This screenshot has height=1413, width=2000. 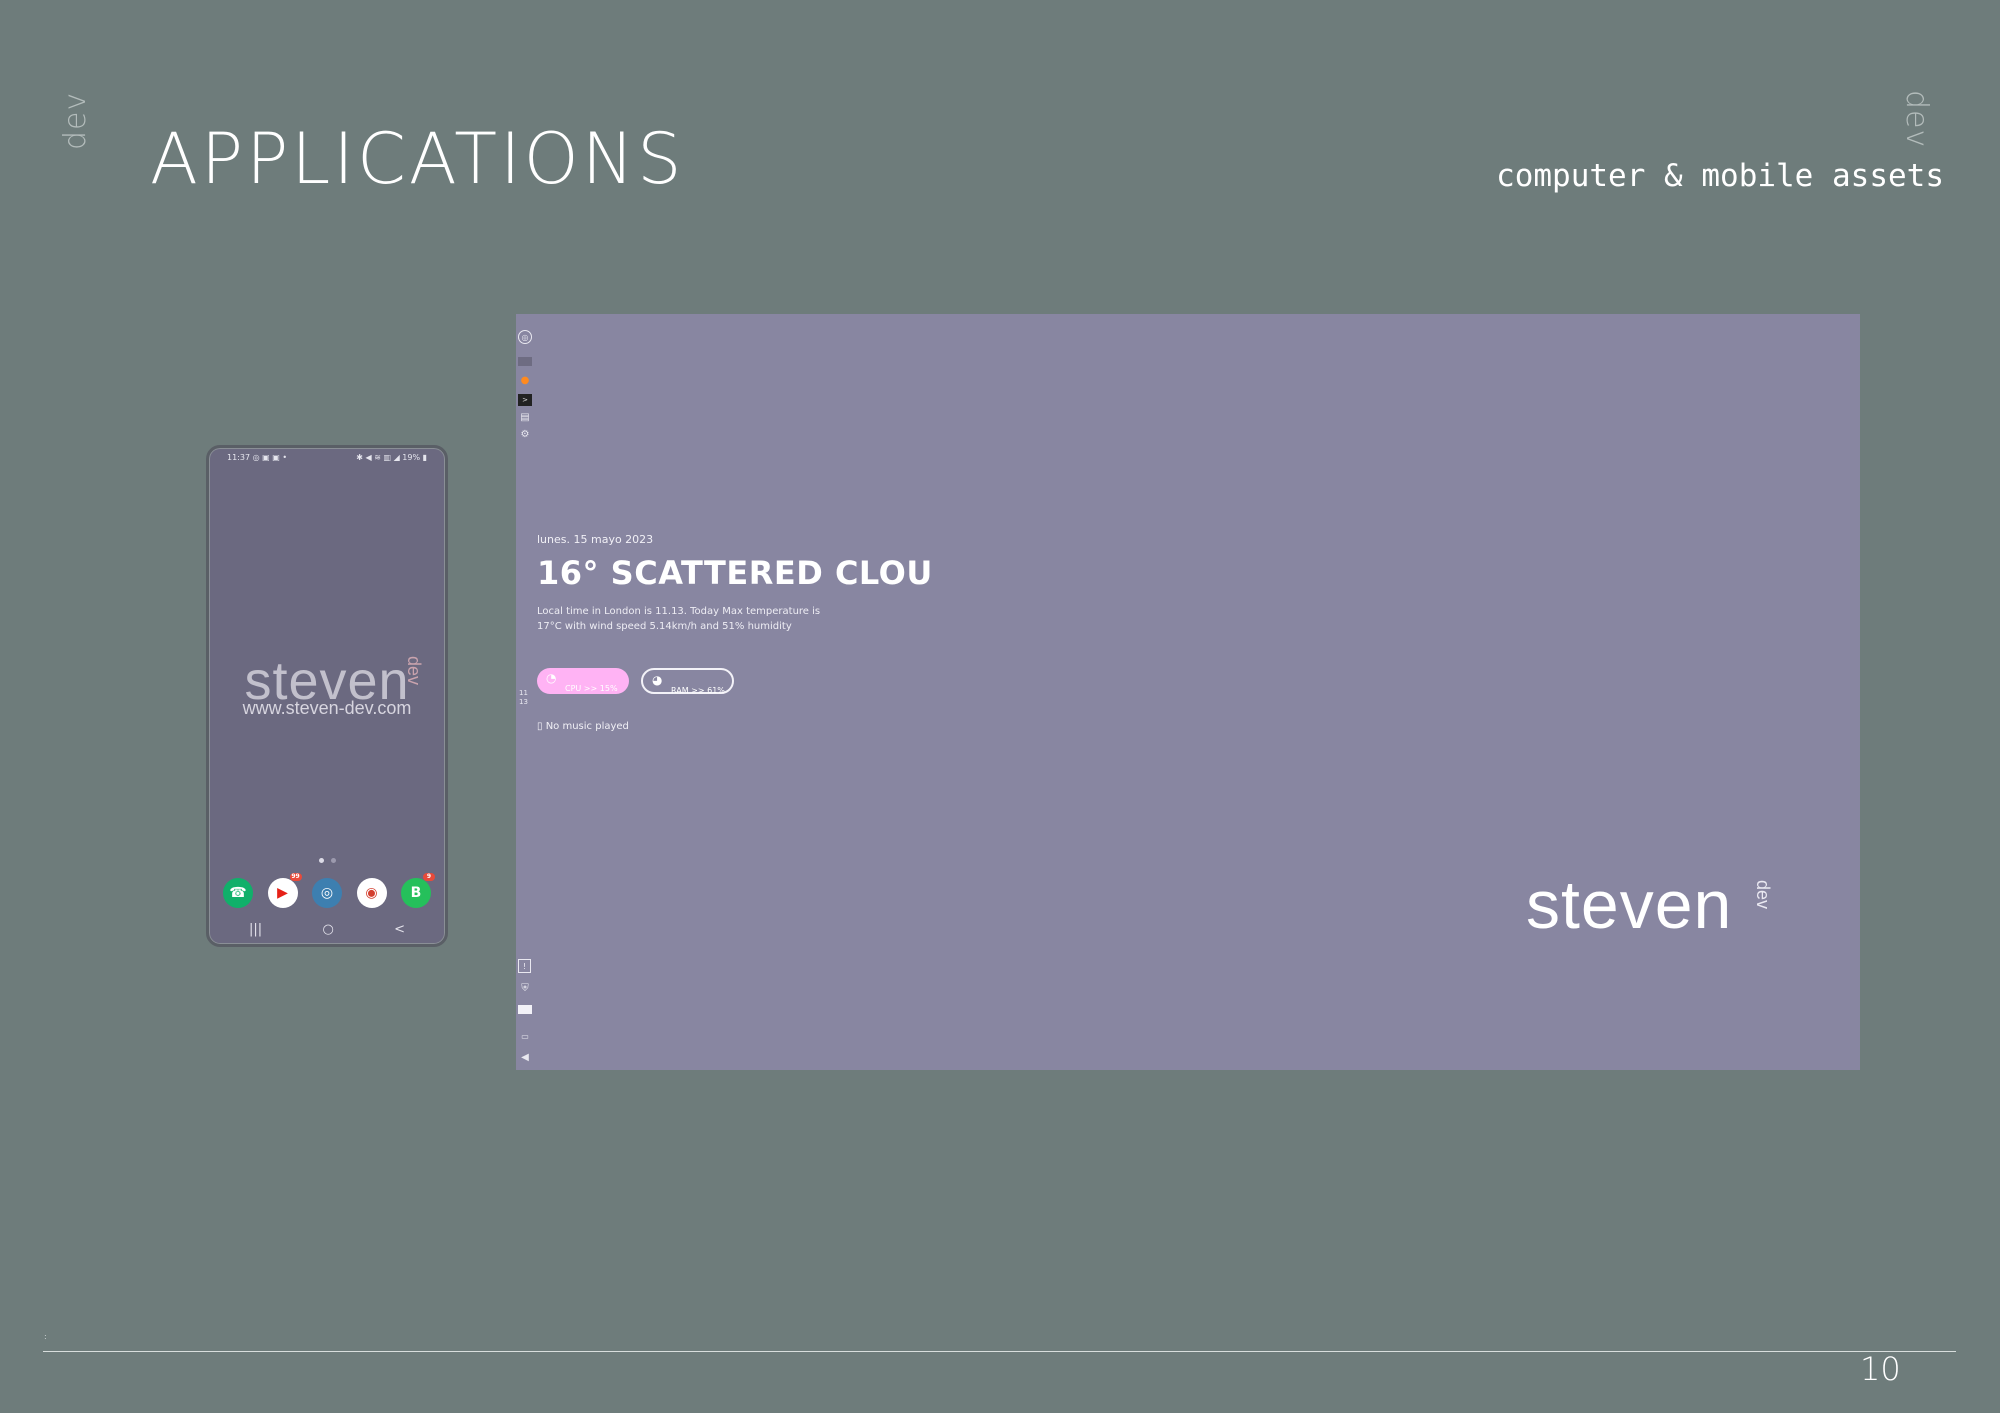 I want to click on youtube-badge: 99, so click(x=295, y=877).